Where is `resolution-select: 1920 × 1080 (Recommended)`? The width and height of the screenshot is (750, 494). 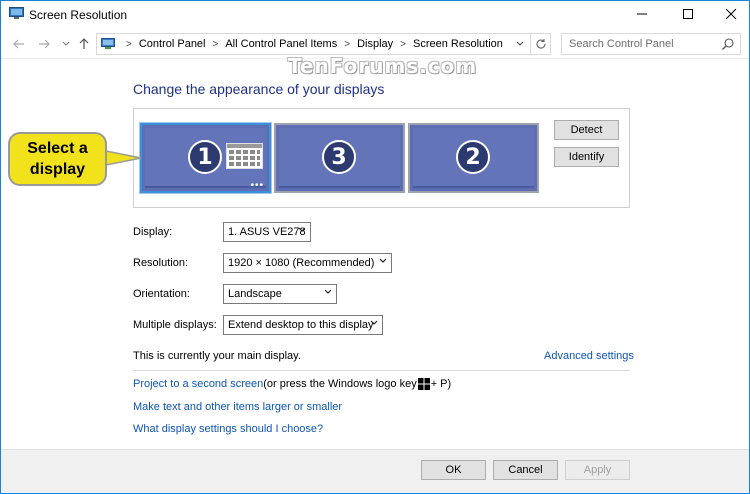 resolution-select: 1920 × 1080 (Recommended) is located at coordinates (307, 263).